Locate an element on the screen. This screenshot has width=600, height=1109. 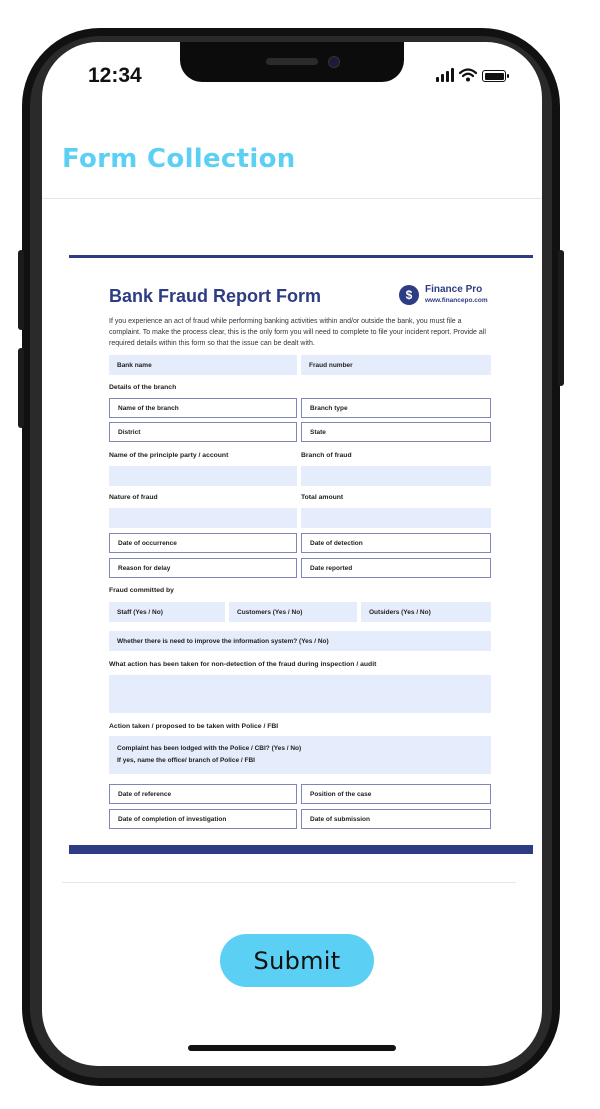
date-reported-field: Date reported is located at coordinates (396, 568).